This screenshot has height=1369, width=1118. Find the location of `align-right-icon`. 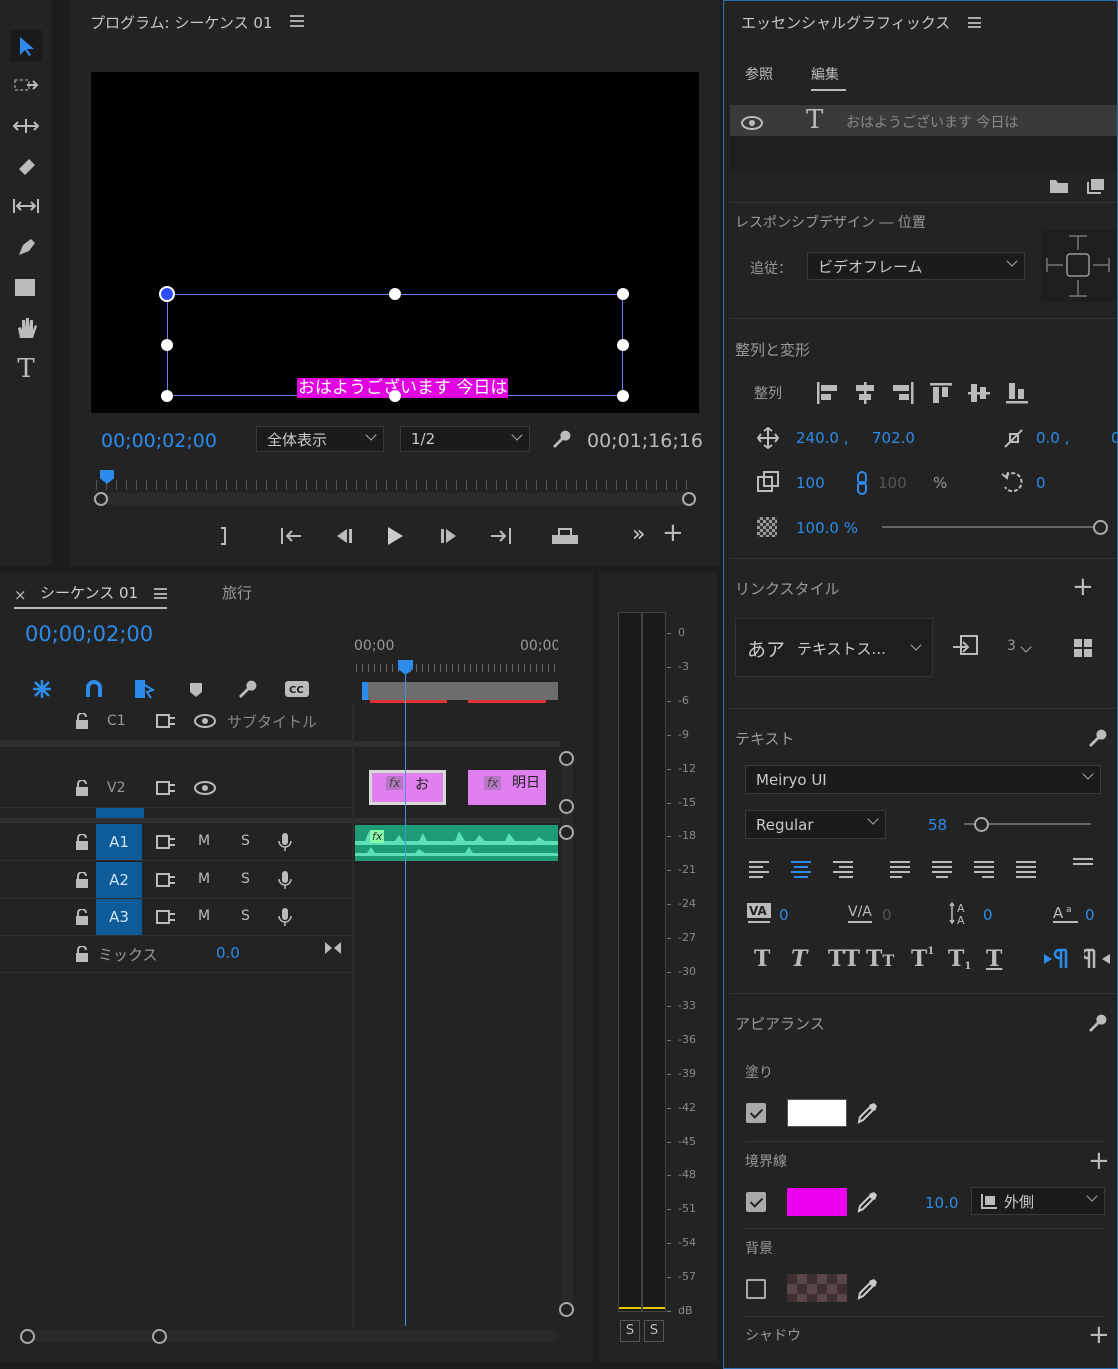

align-right-icon is located at coordinates (903, 393).